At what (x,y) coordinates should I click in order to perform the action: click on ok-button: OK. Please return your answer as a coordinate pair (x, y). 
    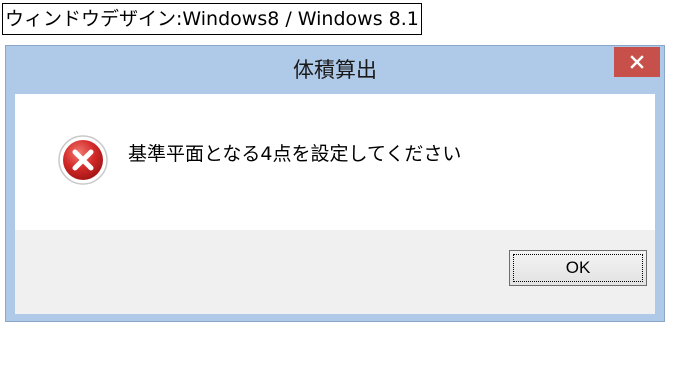
    Looking at the image, I should click on (578, 268).